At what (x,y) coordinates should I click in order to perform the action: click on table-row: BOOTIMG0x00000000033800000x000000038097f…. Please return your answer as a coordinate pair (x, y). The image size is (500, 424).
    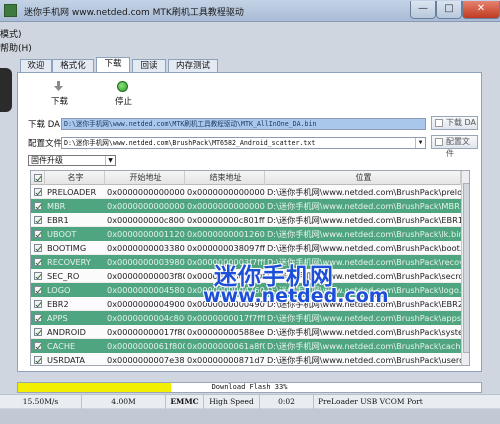
    Looking at the image, I should click on (246, 248).